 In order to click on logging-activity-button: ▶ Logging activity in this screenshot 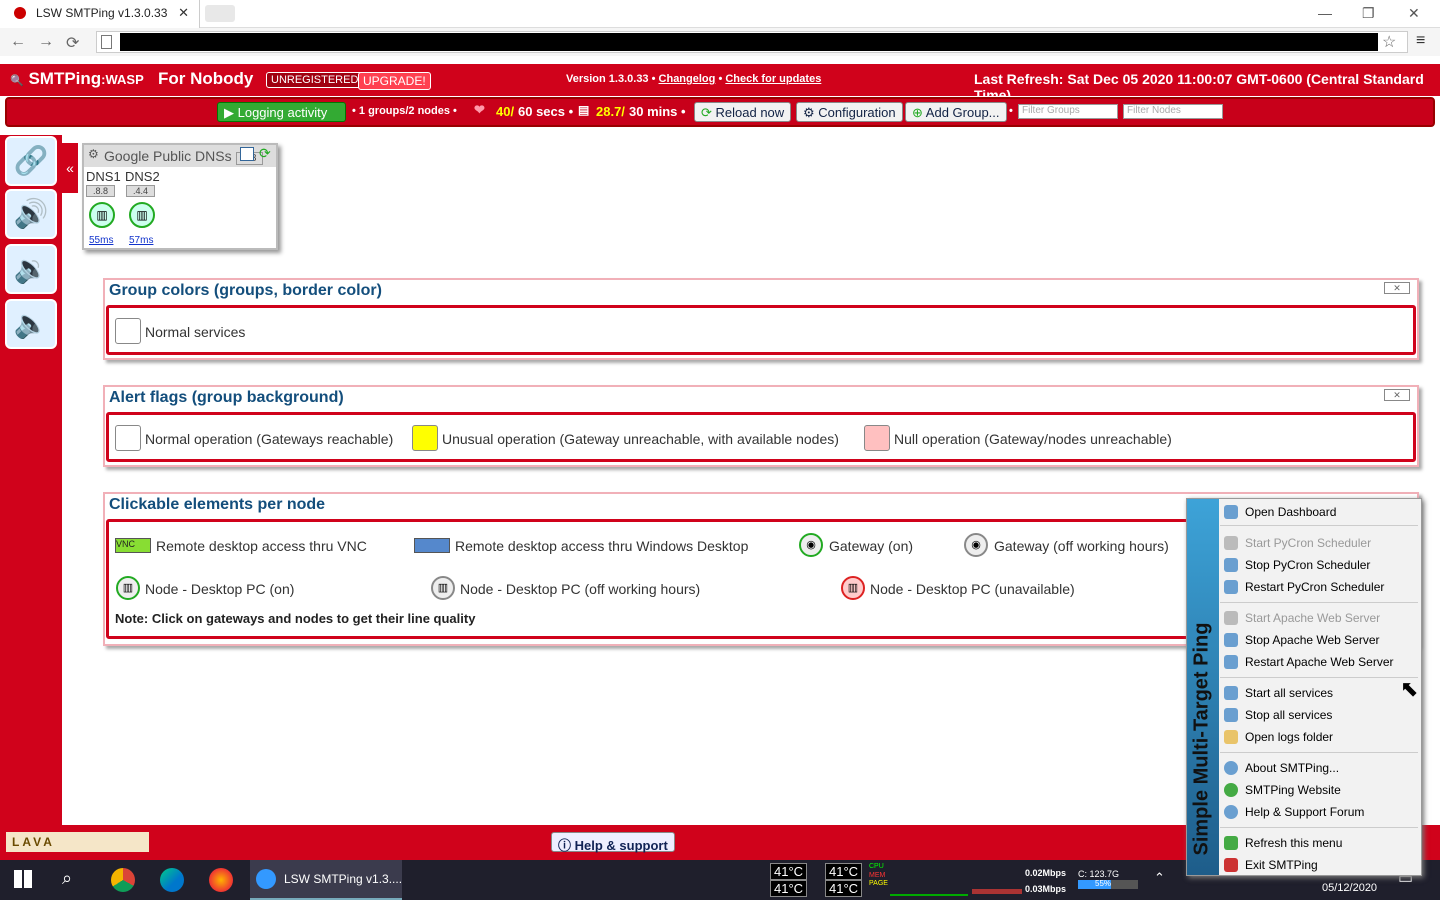, I will do `click(281, 112)`.